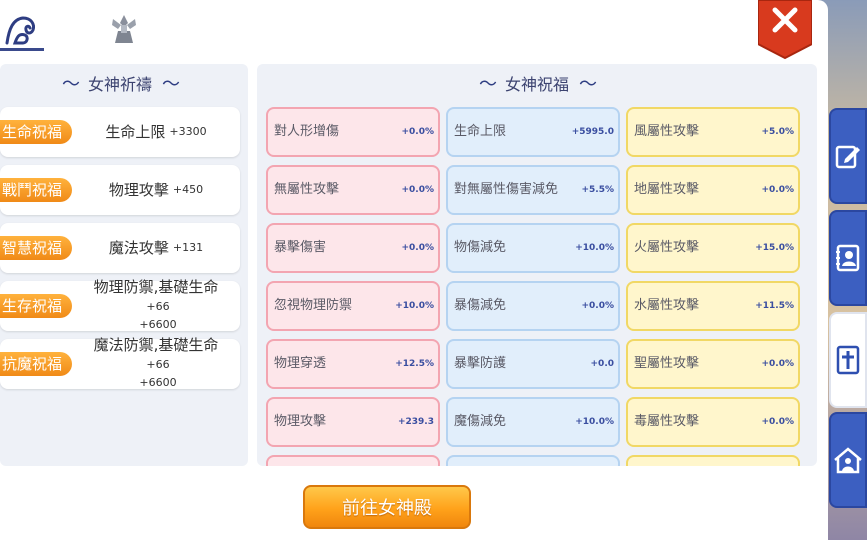 This screenshot has width=867, height=540. I want to click on blessing-row-battle: 戰鬥祝福 物理攻擊 +450, so click(120, 190).